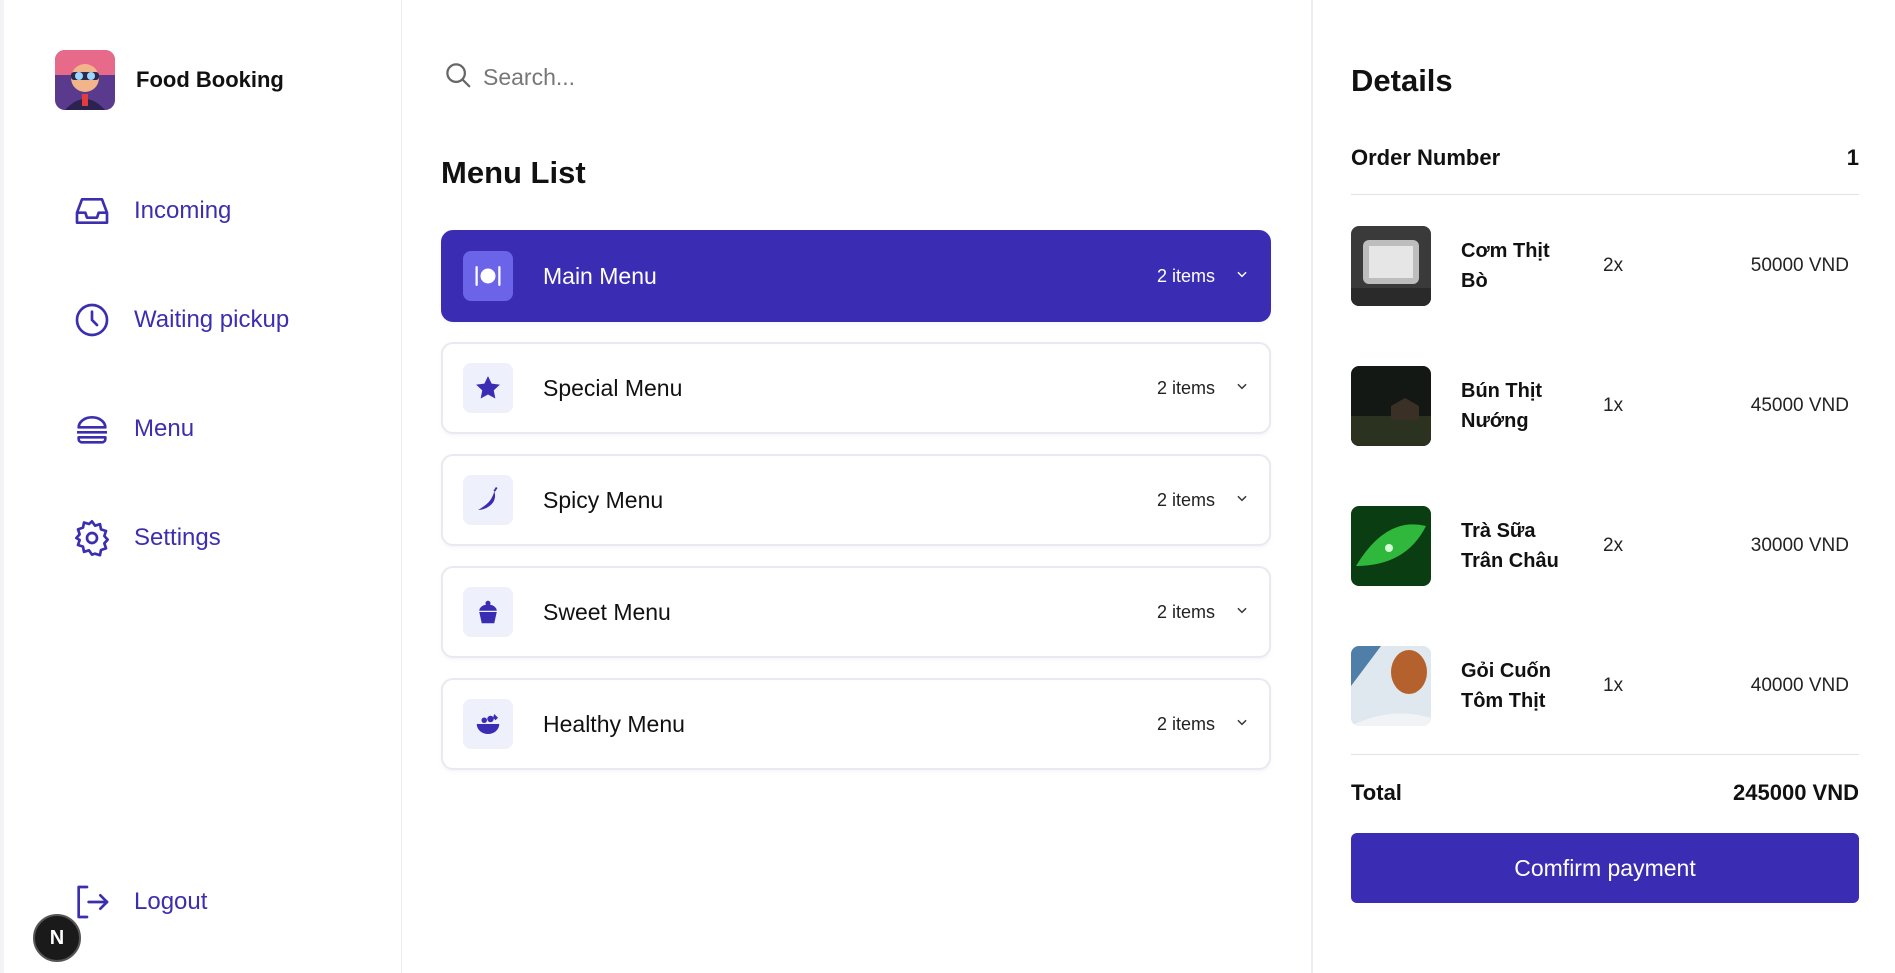 Image resolution: width=1895 pixels, height=973 pixels. Describe the element at coordinates (856, 500) in the screenshot. I see `menu-category-spicy: Spicy Menu 2 items` at that location.